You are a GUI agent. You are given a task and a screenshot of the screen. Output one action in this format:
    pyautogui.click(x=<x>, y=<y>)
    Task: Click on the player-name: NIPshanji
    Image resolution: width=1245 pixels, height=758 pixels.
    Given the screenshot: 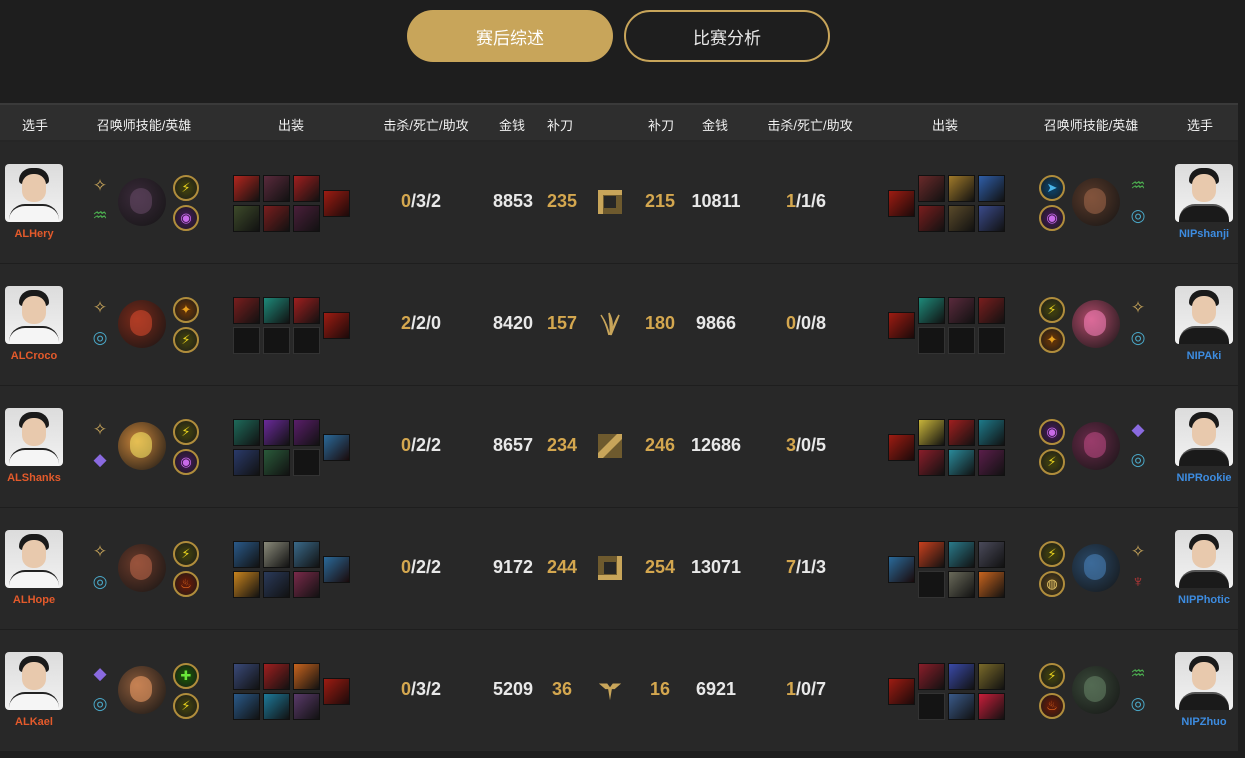 What is the action you would take?
    pyautogui.click(x=1204, y=234)
    